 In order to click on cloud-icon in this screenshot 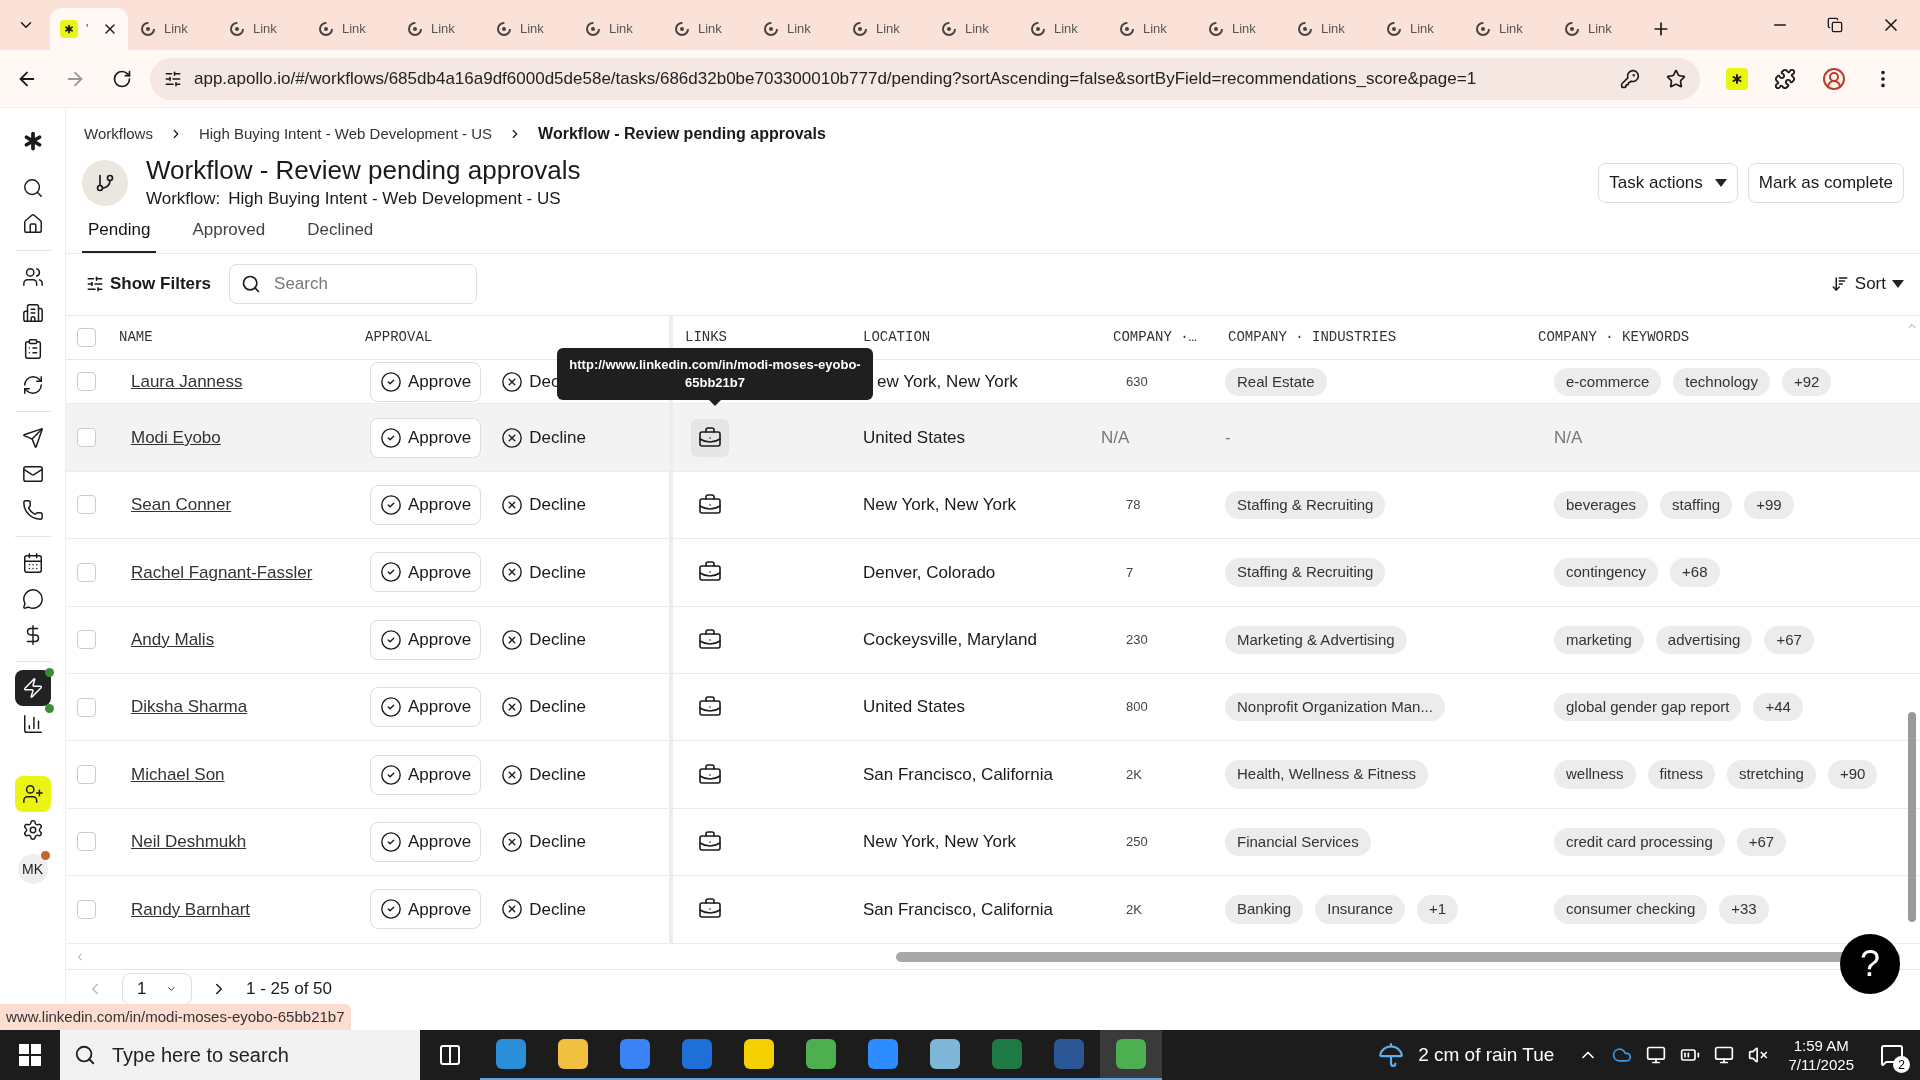, I will do `click(1622, 1055)`.